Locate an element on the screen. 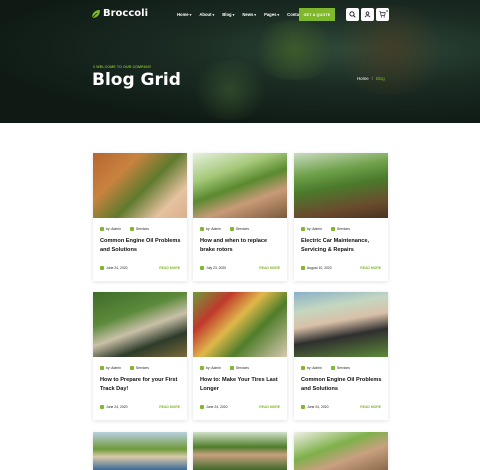 The height and width of the screenshot is (470, 480). post-date: July 23, 2020 is located at coordinates (213, 268).